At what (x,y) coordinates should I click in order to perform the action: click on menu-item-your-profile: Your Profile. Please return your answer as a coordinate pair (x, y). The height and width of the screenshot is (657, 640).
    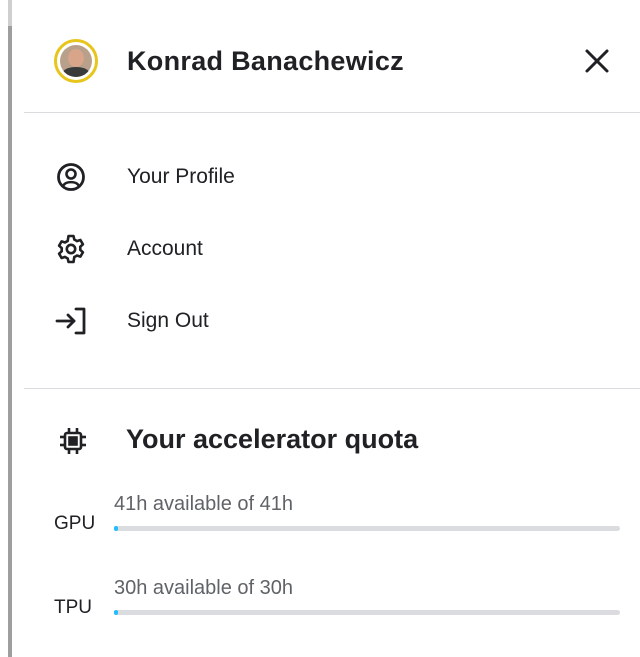
    Looking at the image, I should click on (332, 176).